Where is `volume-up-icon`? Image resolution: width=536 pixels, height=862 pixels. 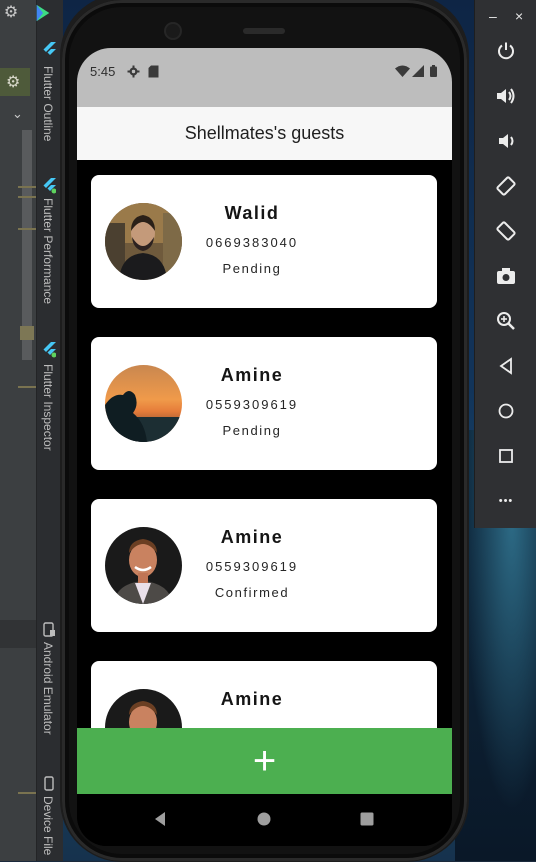 volume-up-icon is located at coordinates (506, 96).